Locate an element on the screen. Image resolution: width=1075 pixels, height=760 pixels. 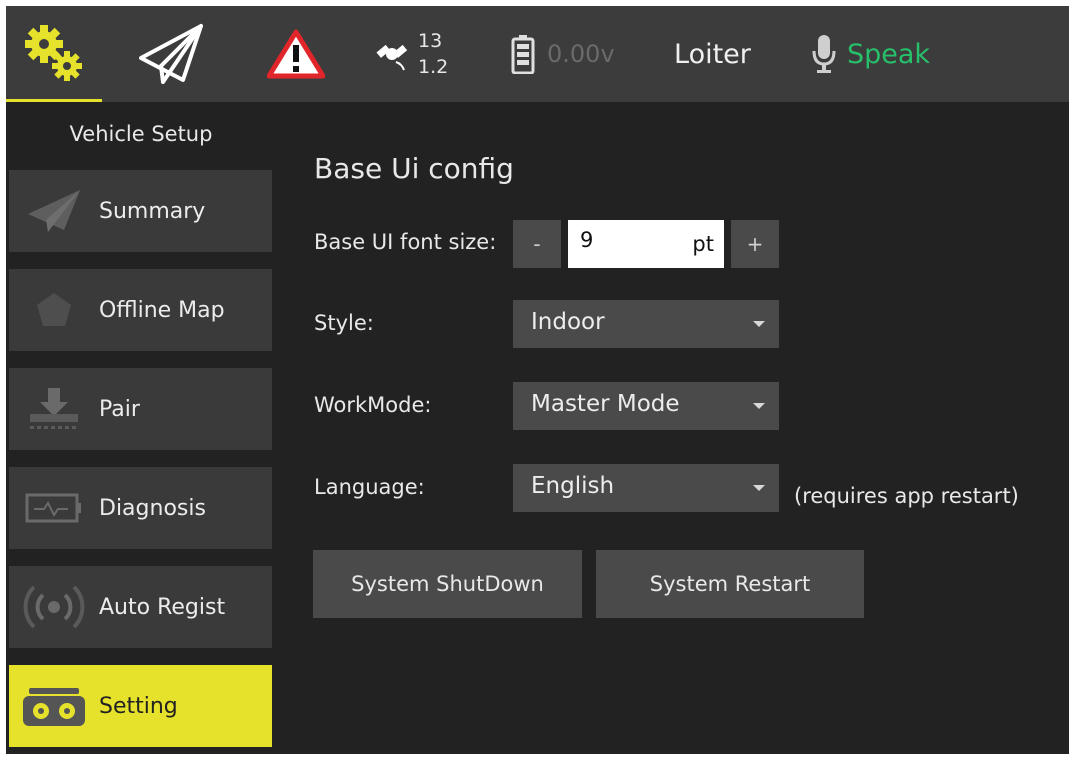
workmode-select: Master Mode is located at coordinates (646, 406).